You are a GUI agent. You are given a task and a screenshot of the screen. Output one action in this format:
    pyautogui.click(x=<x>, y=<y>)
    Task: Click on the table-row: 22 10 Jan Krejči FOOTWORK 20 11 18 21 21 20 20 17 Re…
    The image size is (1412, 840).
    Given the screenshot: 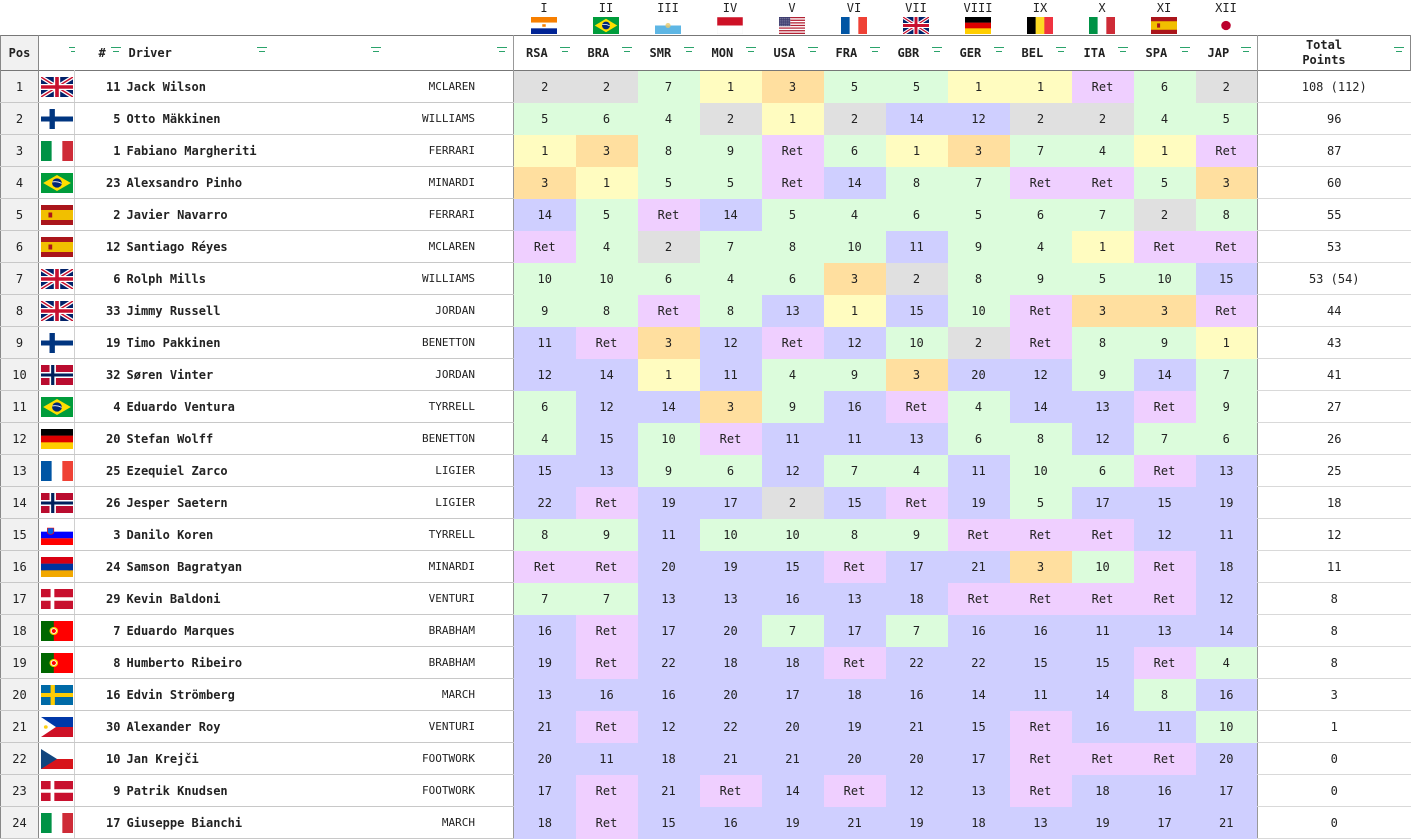 What is the action you would take?
    pyautogui.click(x=705, y=758)
    